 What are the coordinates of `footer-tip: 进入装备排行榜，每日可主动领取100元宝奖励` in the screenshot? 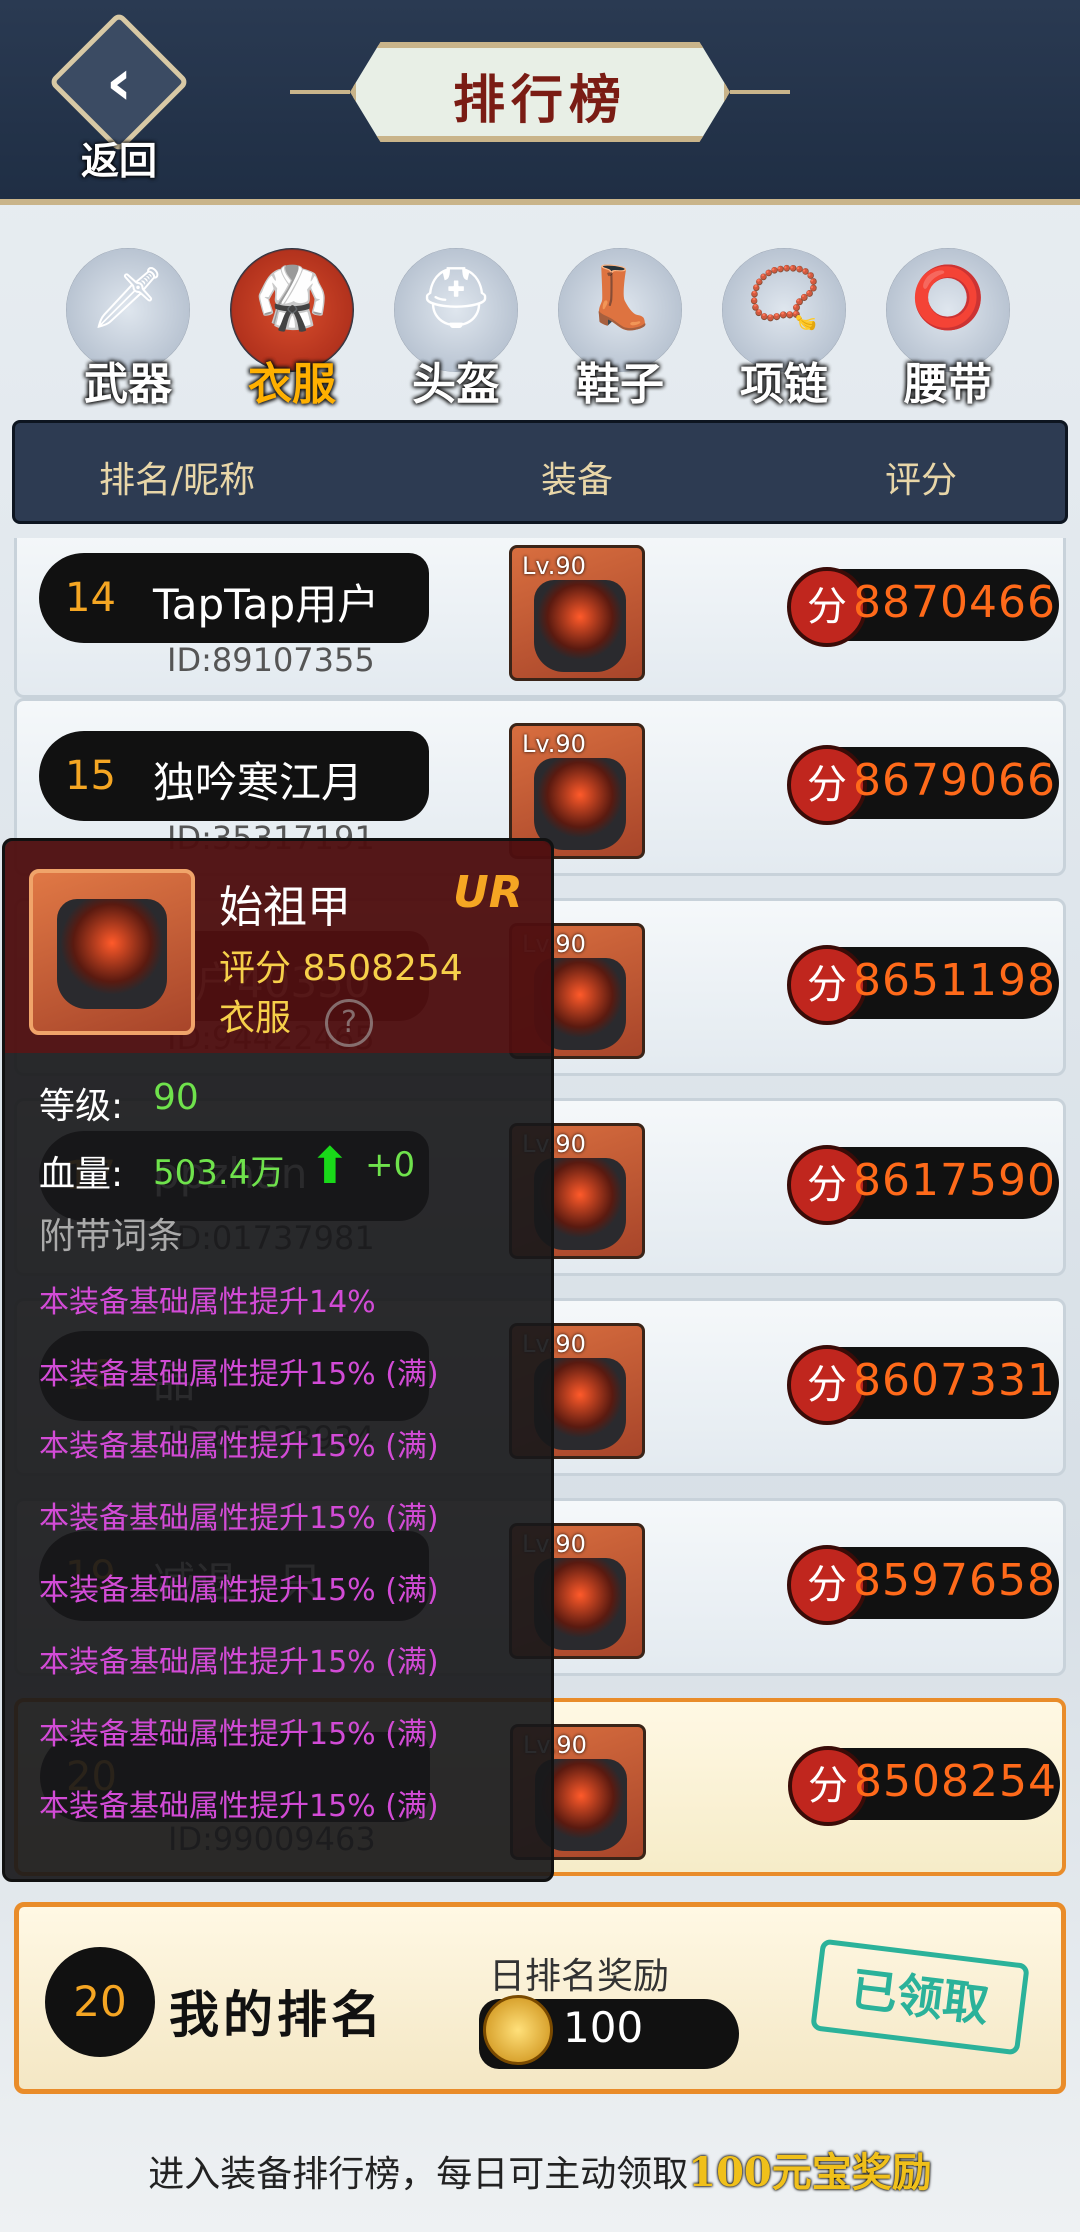 It's located at (540, 2169).